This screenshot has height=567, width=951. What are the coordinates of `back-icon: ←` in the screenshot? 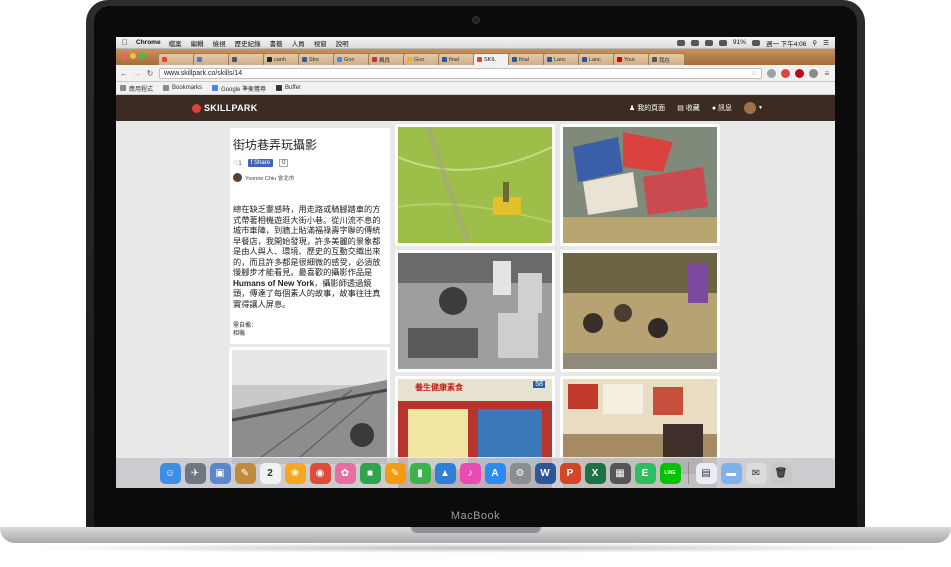 It's located at (124, 73).